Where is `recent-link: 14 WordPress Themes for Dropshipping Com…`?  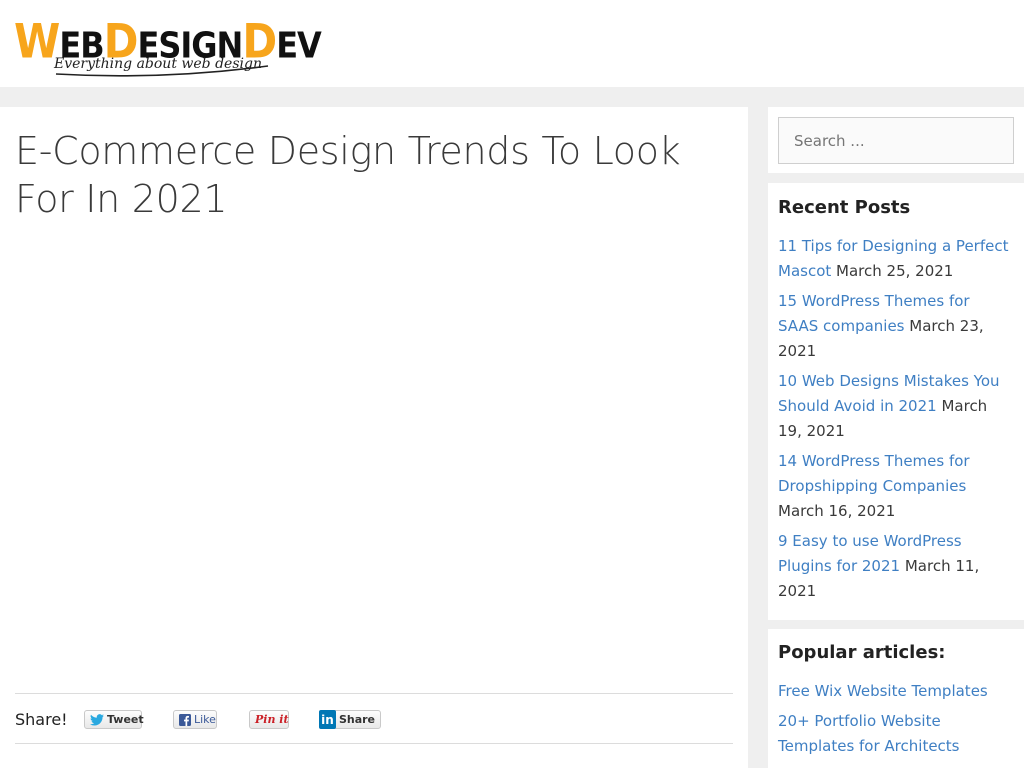 recent-link: 14 WordPress Themes for Dropshipping Com… is located at coordinates (874, 473).